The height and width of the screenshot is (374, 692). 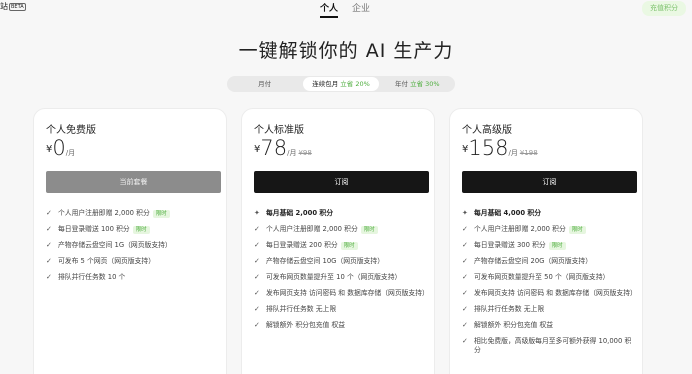 What do you see at coordinates (133, 182) in the screenshot?
I see `current-plan-button: 当前套餐` at bounding box center [133, 182].